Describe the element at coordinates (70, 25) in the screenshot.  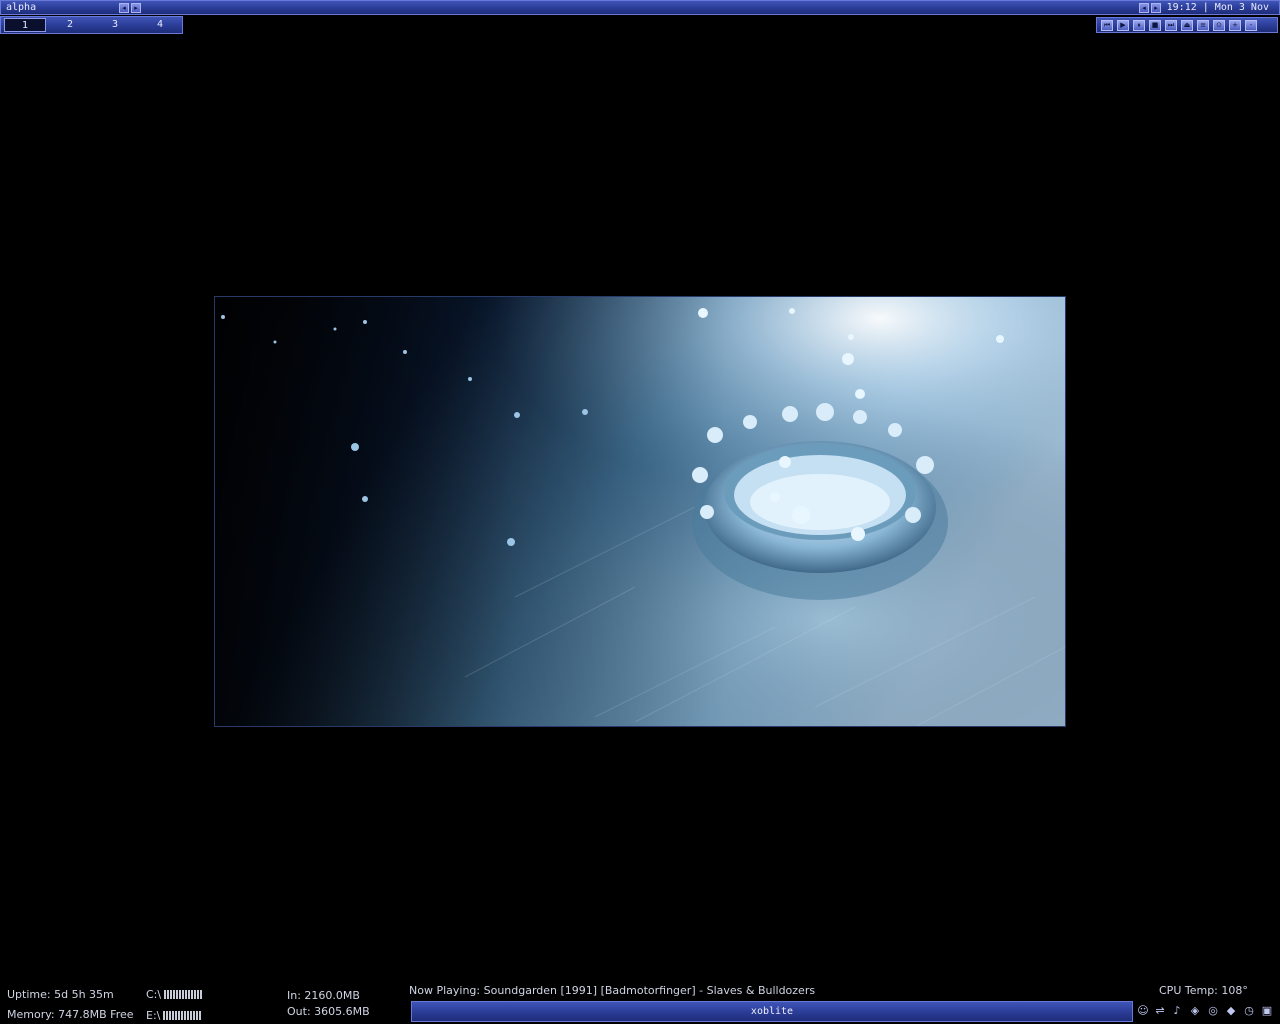
I see `workspace-2: 2` at that location.